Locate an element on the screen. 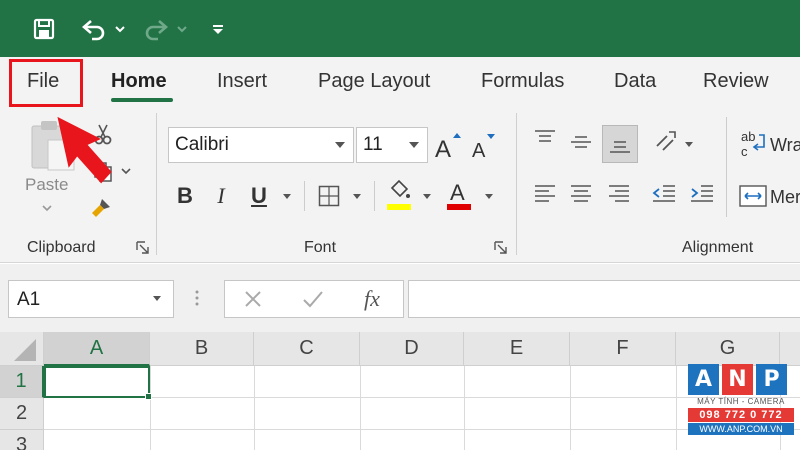 Image resolution: width=800 pixels, height=450 pixels. column-header-b: B is located at coordinates (202, 349).